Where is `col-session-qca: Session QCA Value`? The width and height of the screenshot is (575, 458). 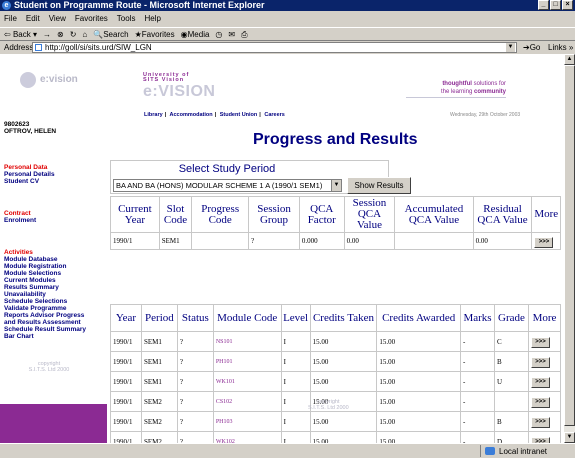 col-session-qca: Session QCA Value is located at coordinates (369, 214).